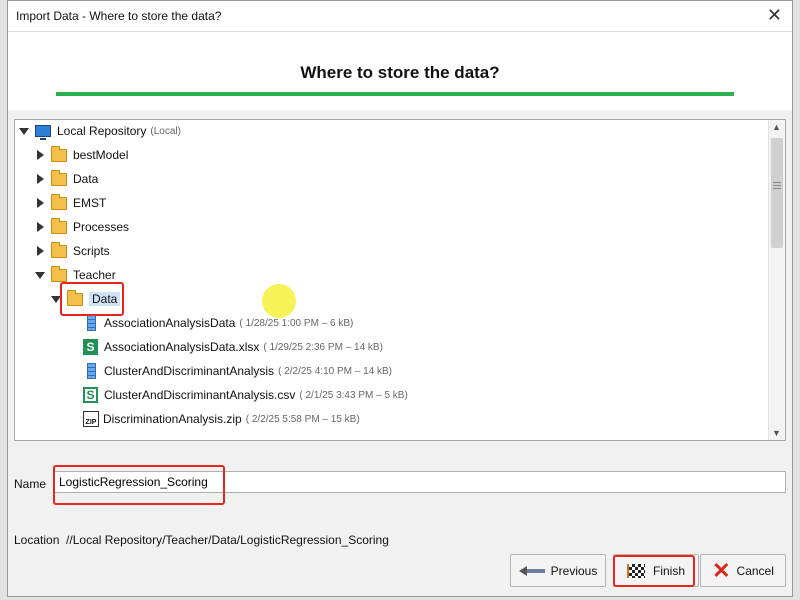  I want to click on monitor-icon, so click(43, 132).